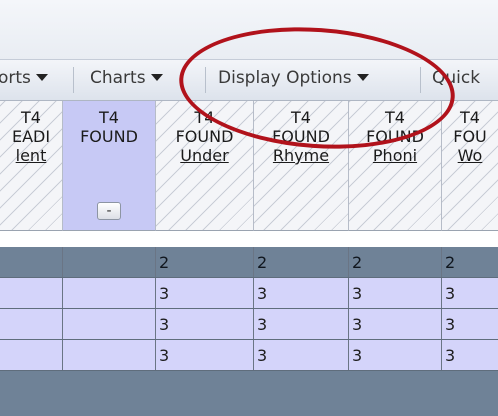 The height and width of the screenshot is (416, 498). I want to click on toolbar: orts Charts Display Options Quick, so click(249, 80).